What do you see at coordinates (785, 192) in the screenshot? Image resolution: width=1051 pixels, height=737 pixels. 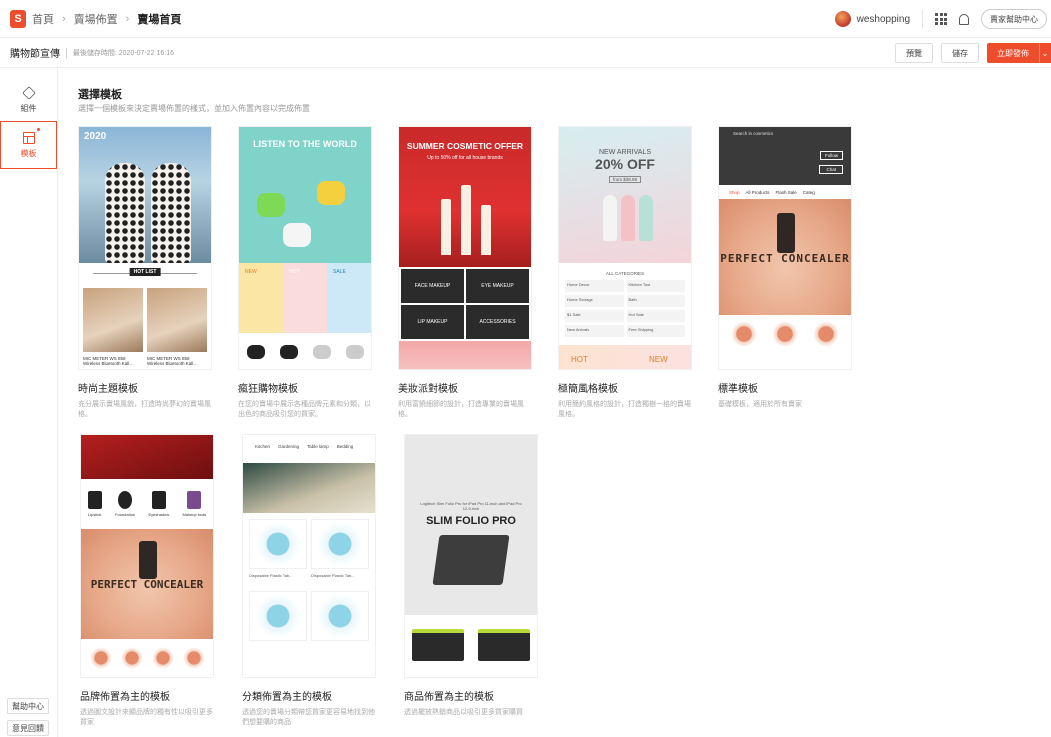 I see `shop-tabs: Shop All Products Flash Sale Categ` at bounding box center [785, 192].